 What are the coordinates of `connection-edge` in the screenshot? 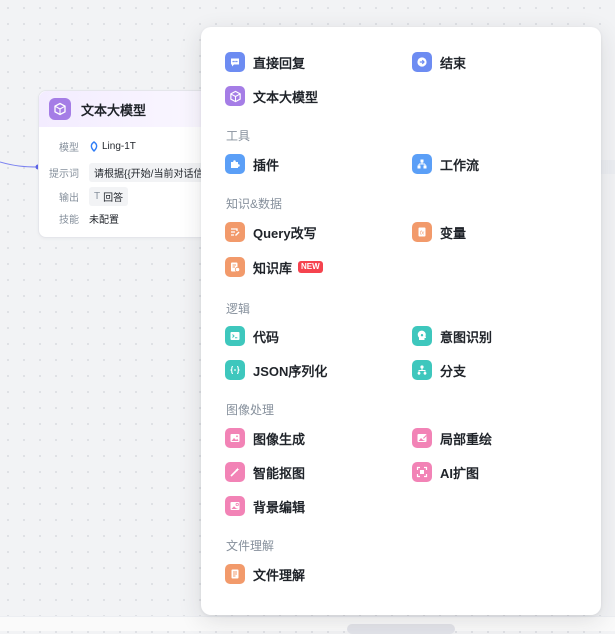 It's located at (20, 165).